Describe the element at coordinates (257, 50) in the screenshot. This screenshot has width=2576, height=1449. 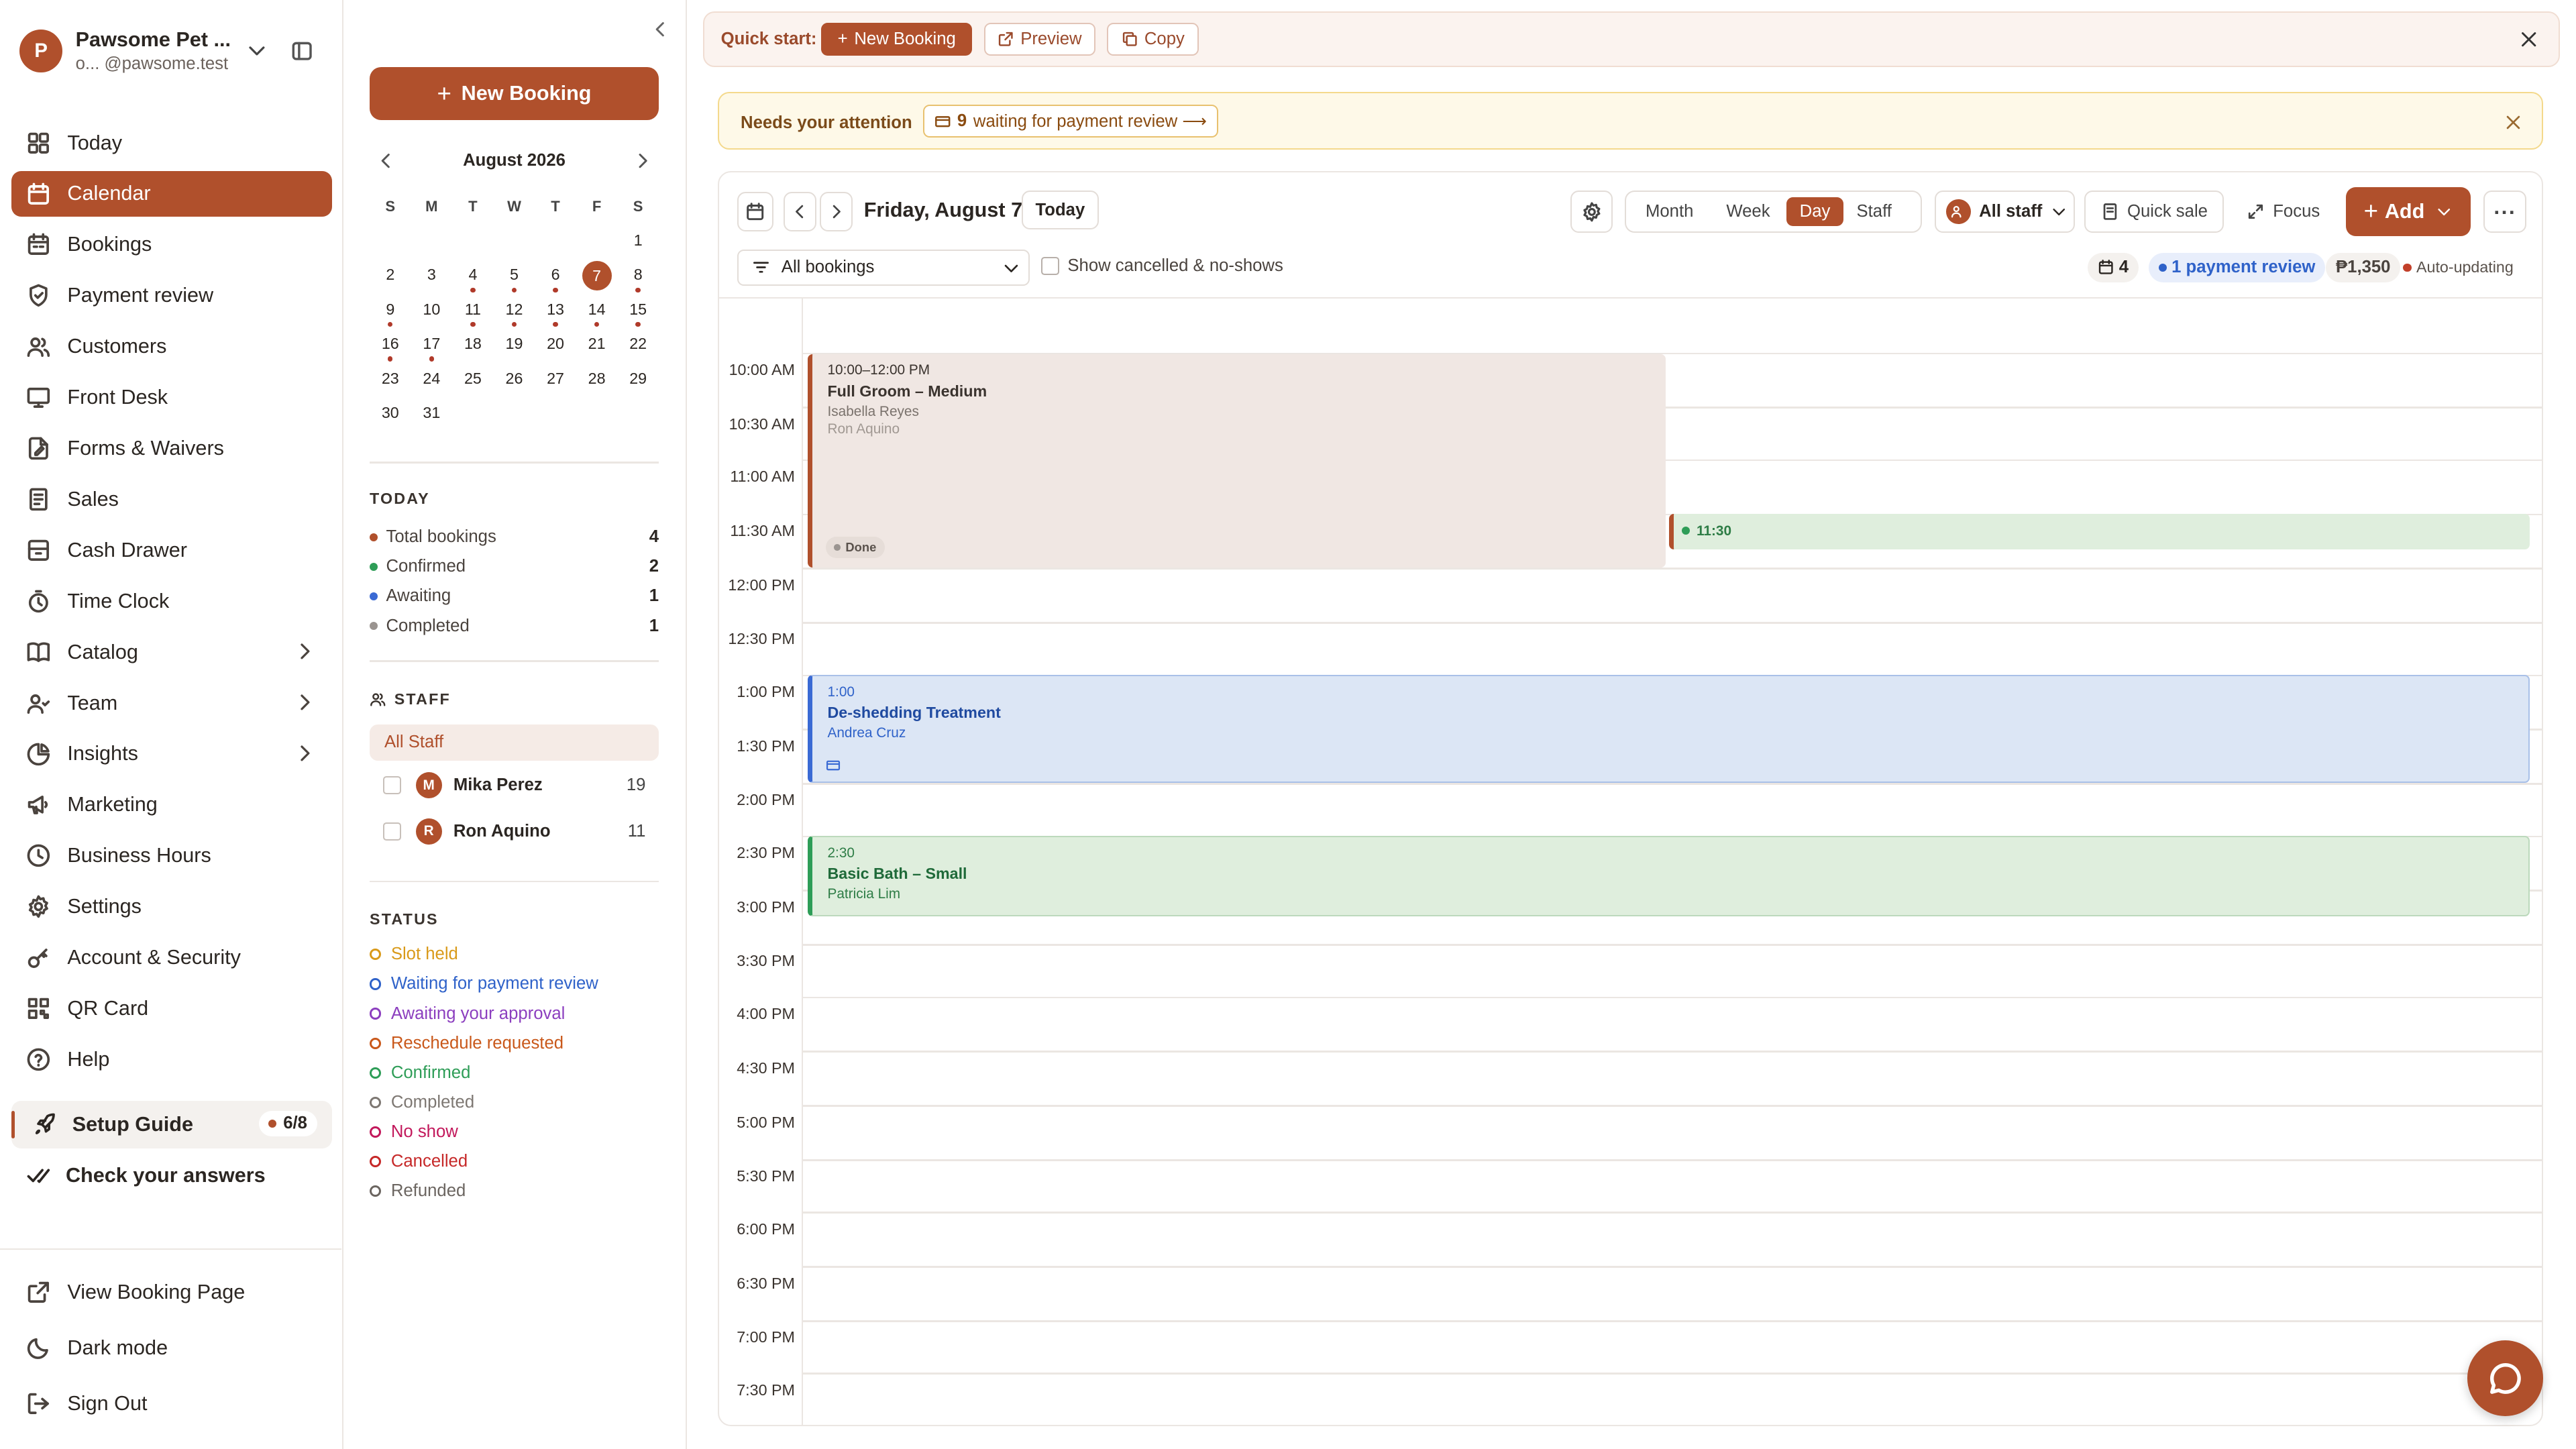
I see `chevron-down-icon` at that location.